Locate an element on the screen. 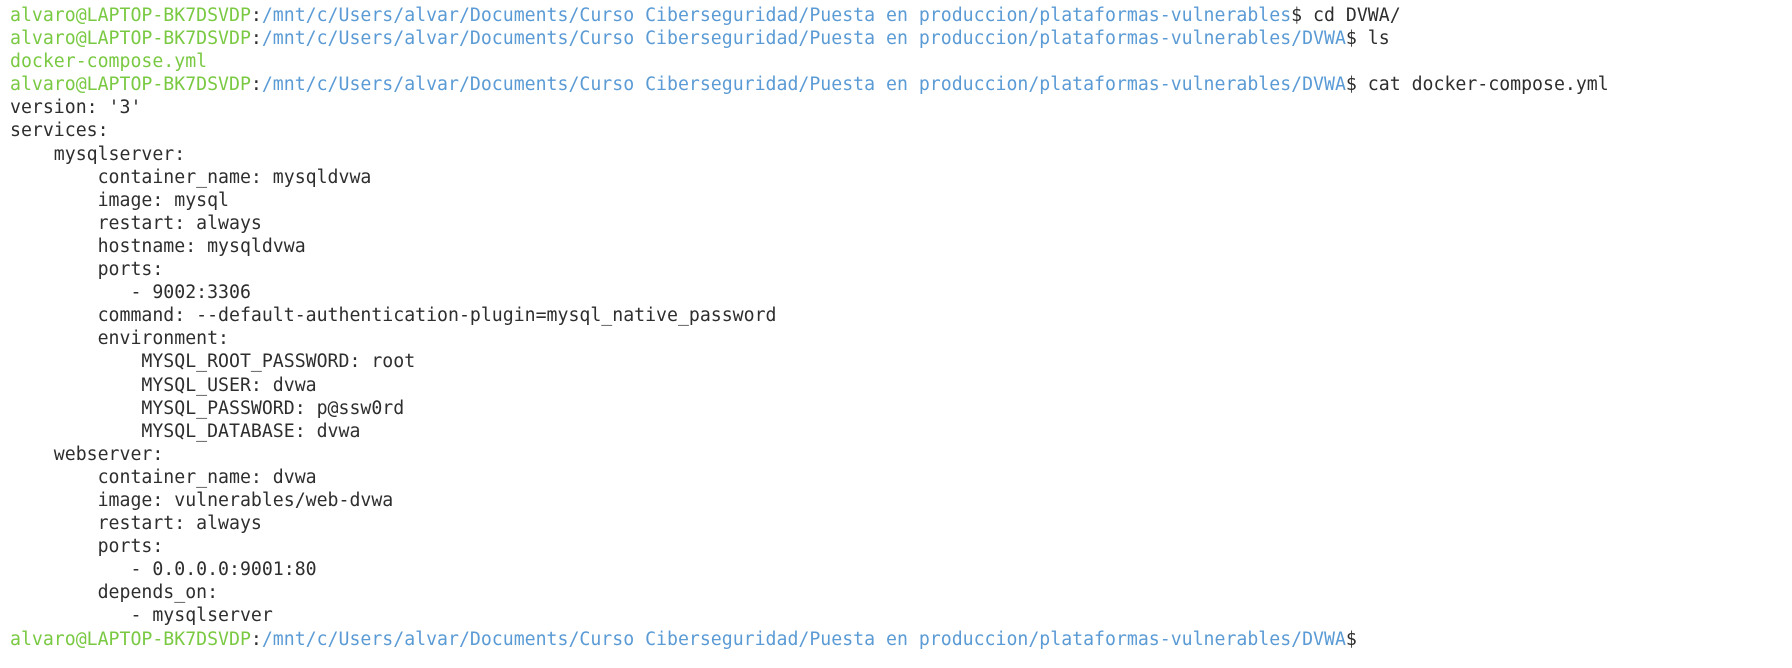 The image size is (1792, 668). file-line: environment: is located at coordinates (119, 339).